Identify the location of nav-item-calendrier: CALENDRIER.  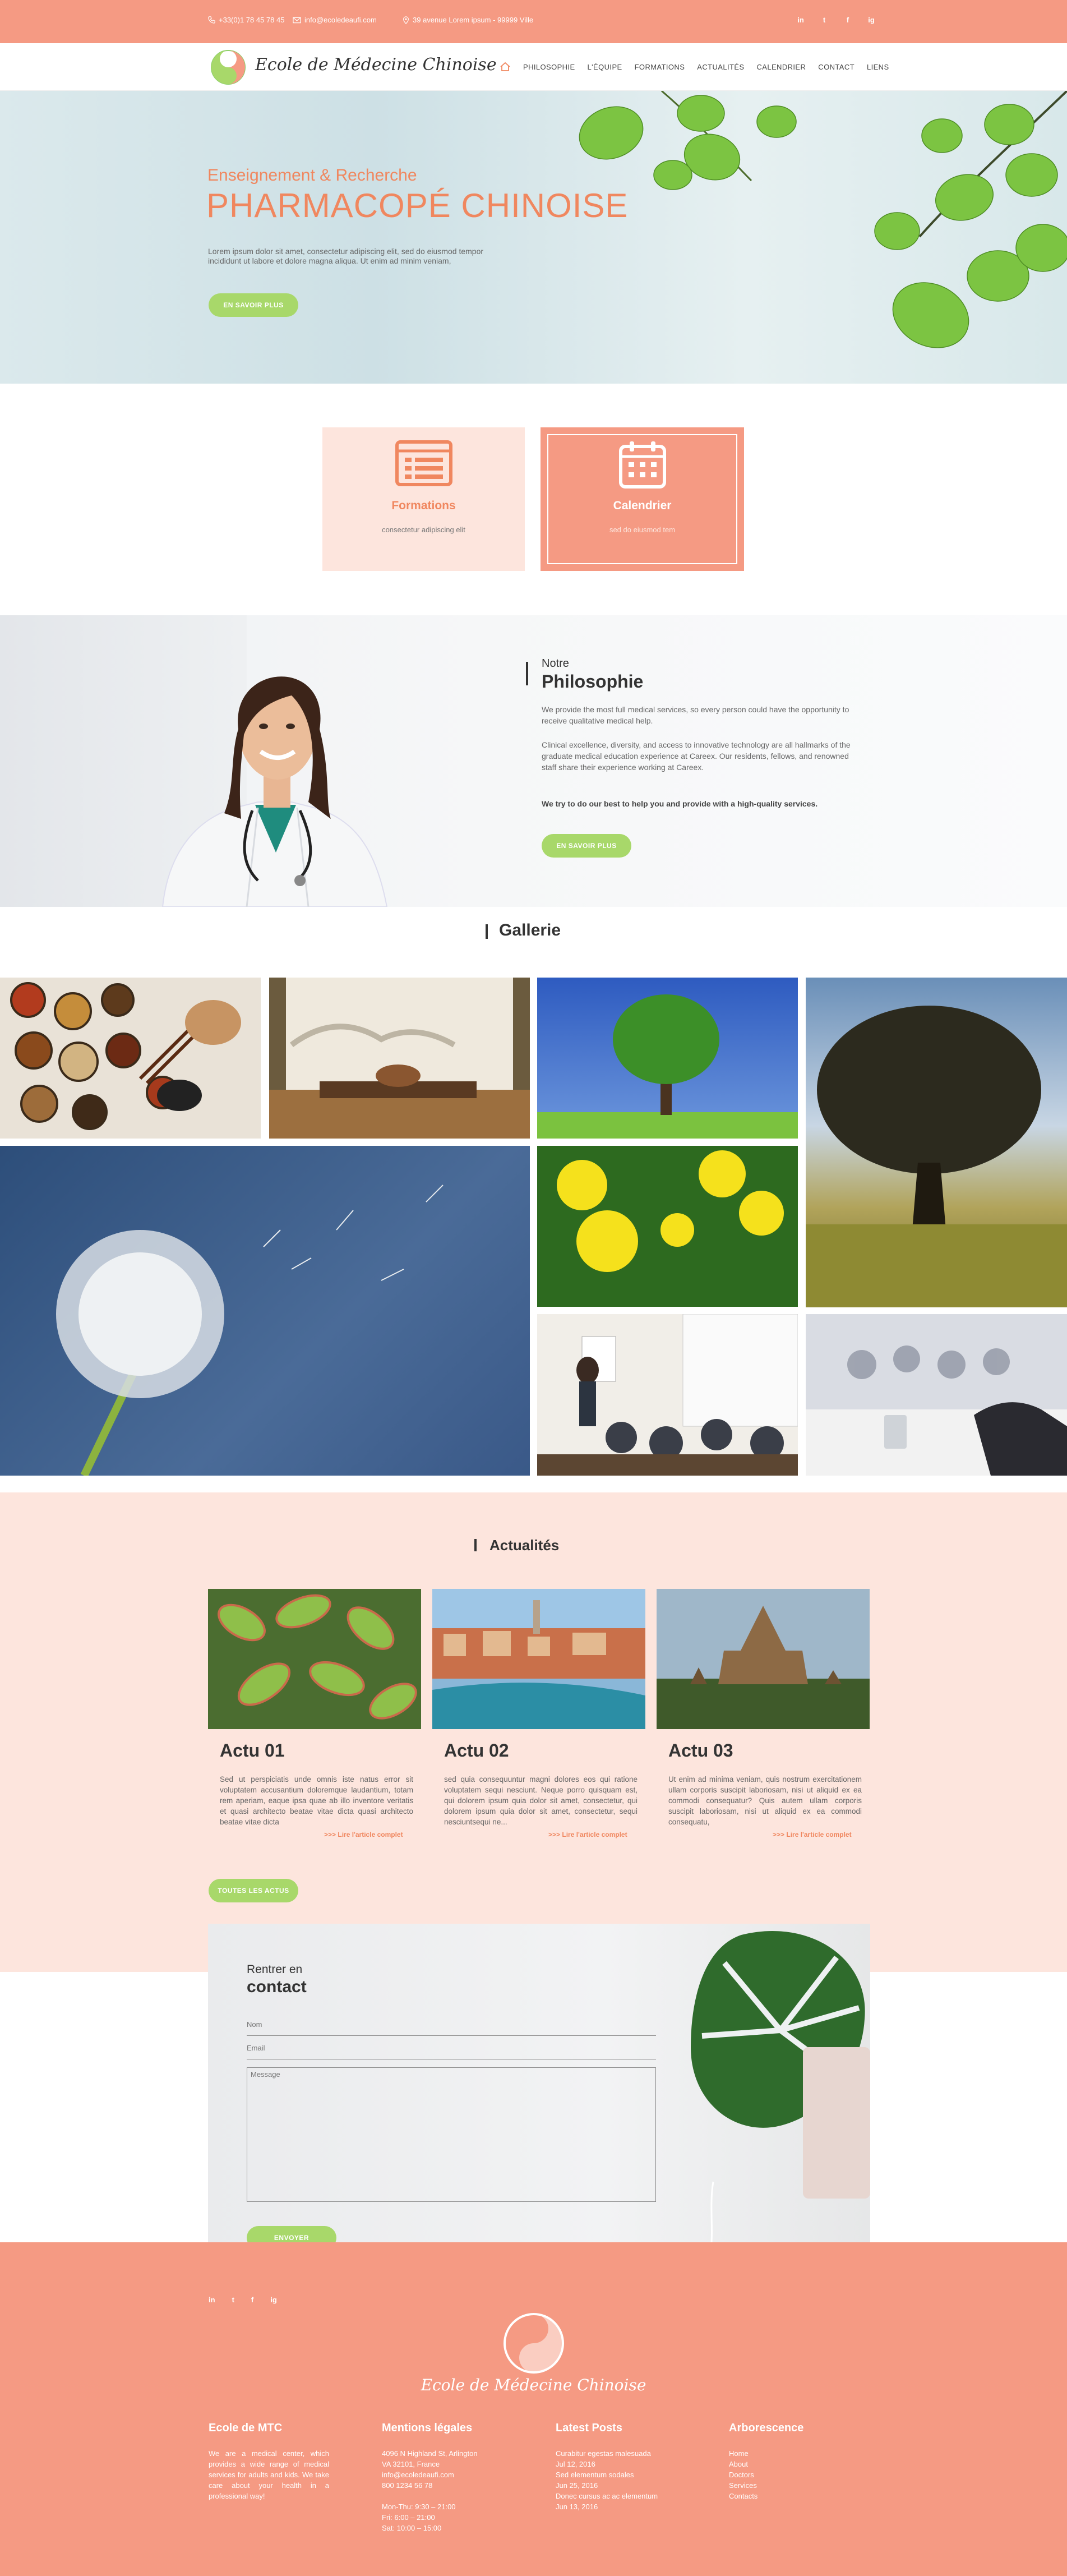
(781, 67).